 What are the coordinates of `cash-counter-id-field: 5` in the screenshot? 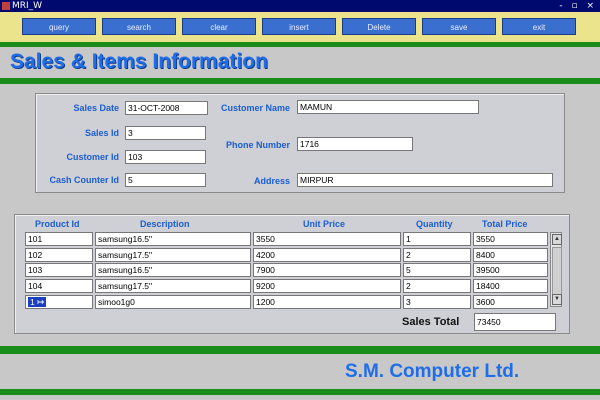 It's located at (165, 180).